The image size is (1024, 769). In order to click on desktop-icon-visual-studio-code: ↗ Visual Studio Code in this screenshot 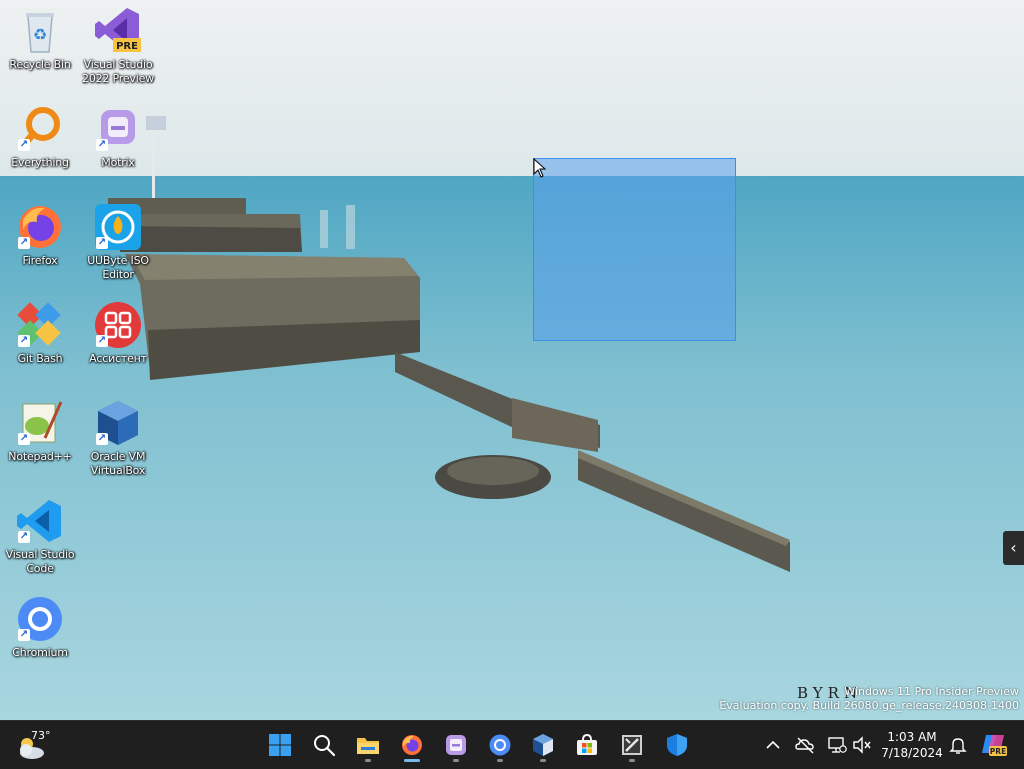, I will do `click(40, 536)`.